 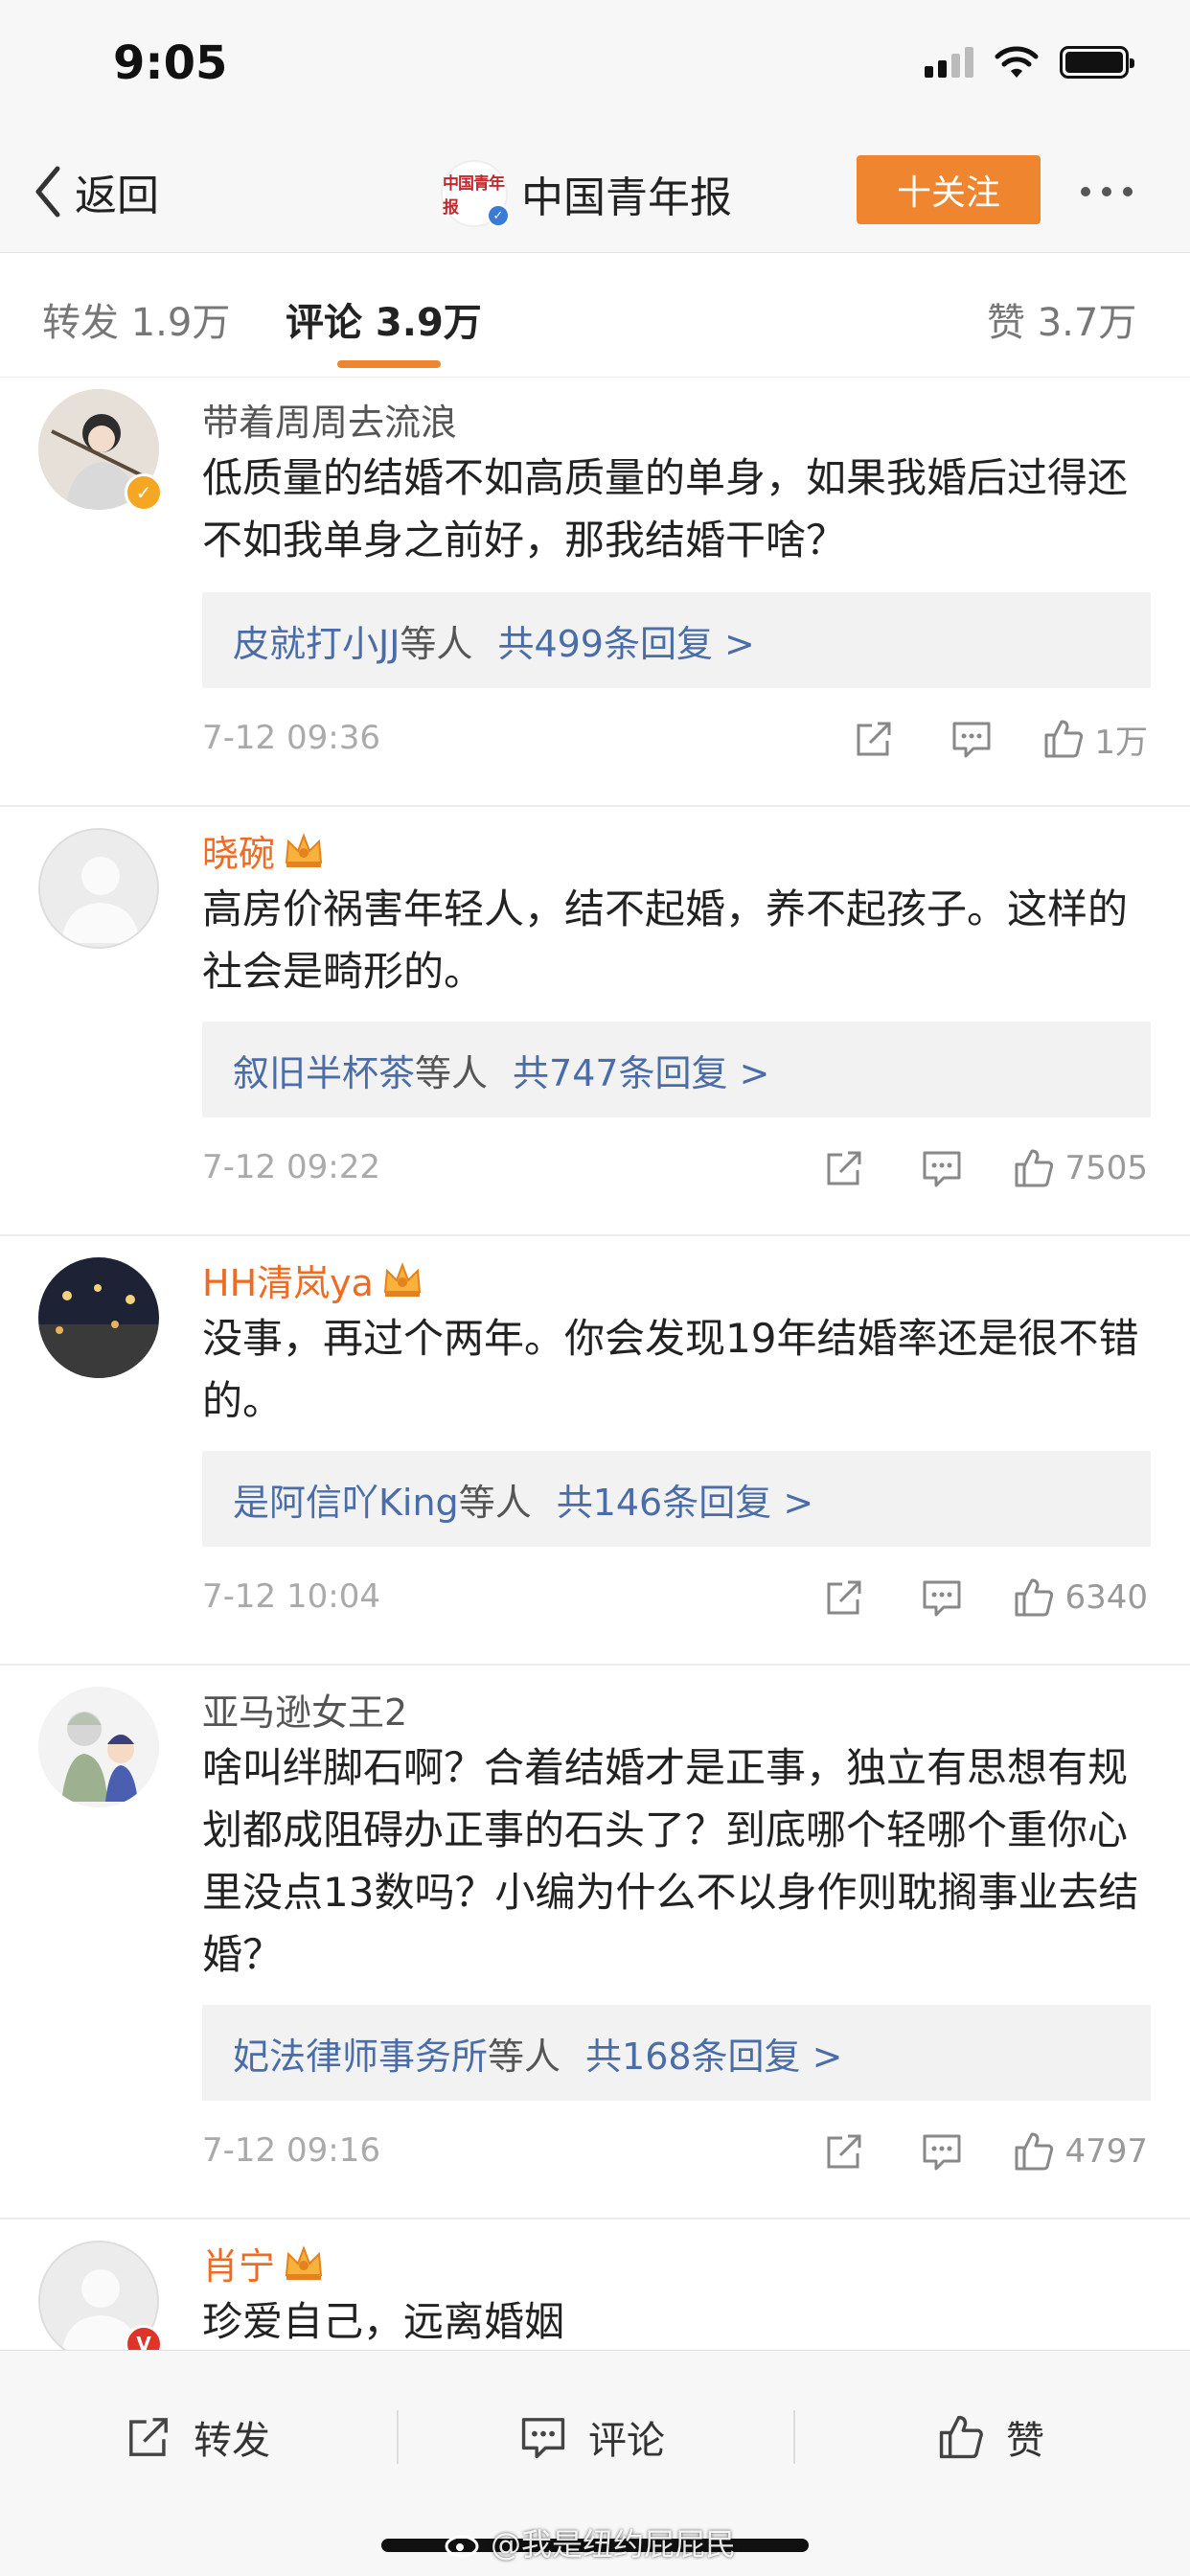 I want to click on bottom-comment-label: 评论, so click(x=626, y=2441).